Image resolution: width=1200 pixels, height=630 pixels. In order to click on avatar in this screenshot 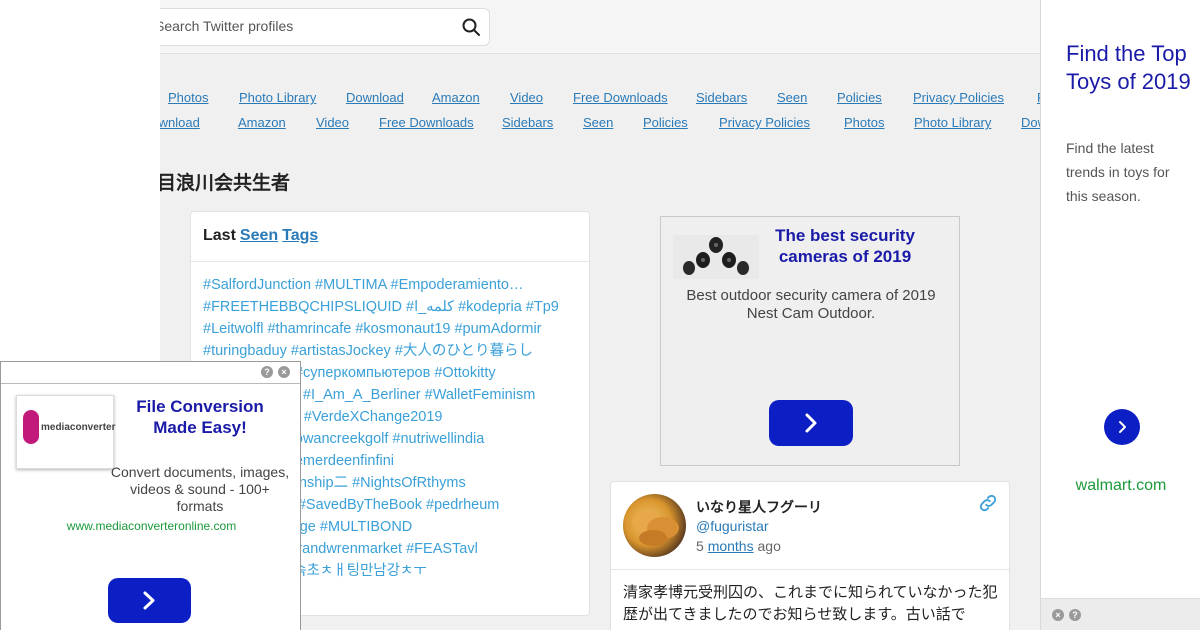, I will do `click(654, 525)`.